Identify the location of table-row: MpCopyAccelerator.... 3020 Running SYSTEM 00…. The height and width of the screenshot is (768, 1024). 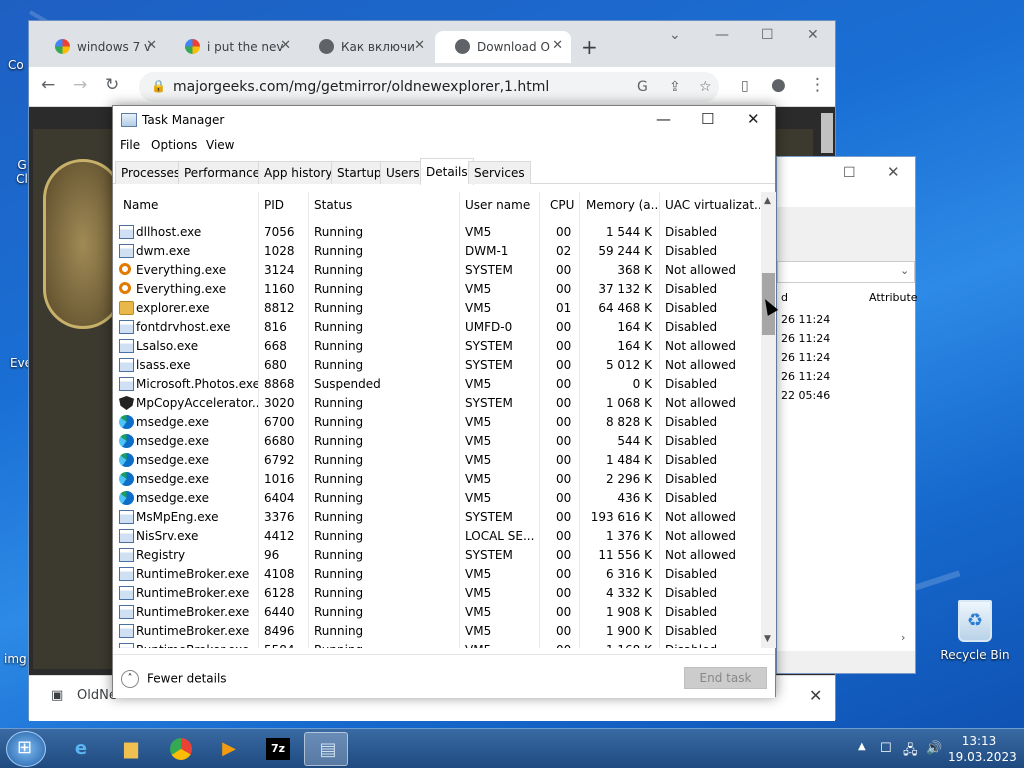
(438, 403).